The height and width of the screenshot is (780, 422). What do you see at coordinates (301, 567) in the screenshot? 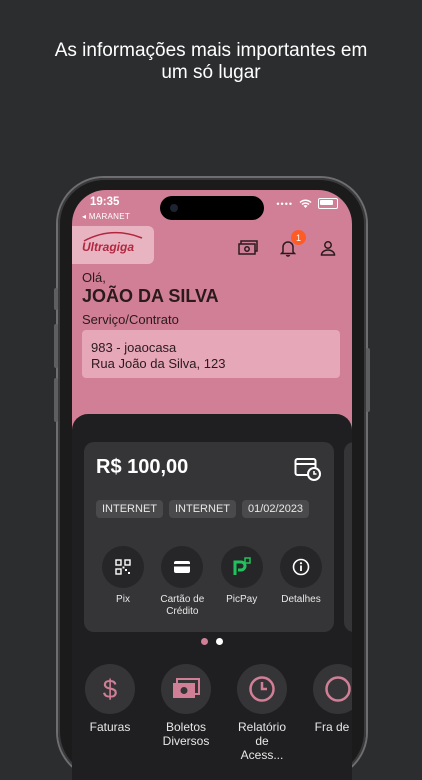
I see `info-icon` at bounding box center [301, 567].